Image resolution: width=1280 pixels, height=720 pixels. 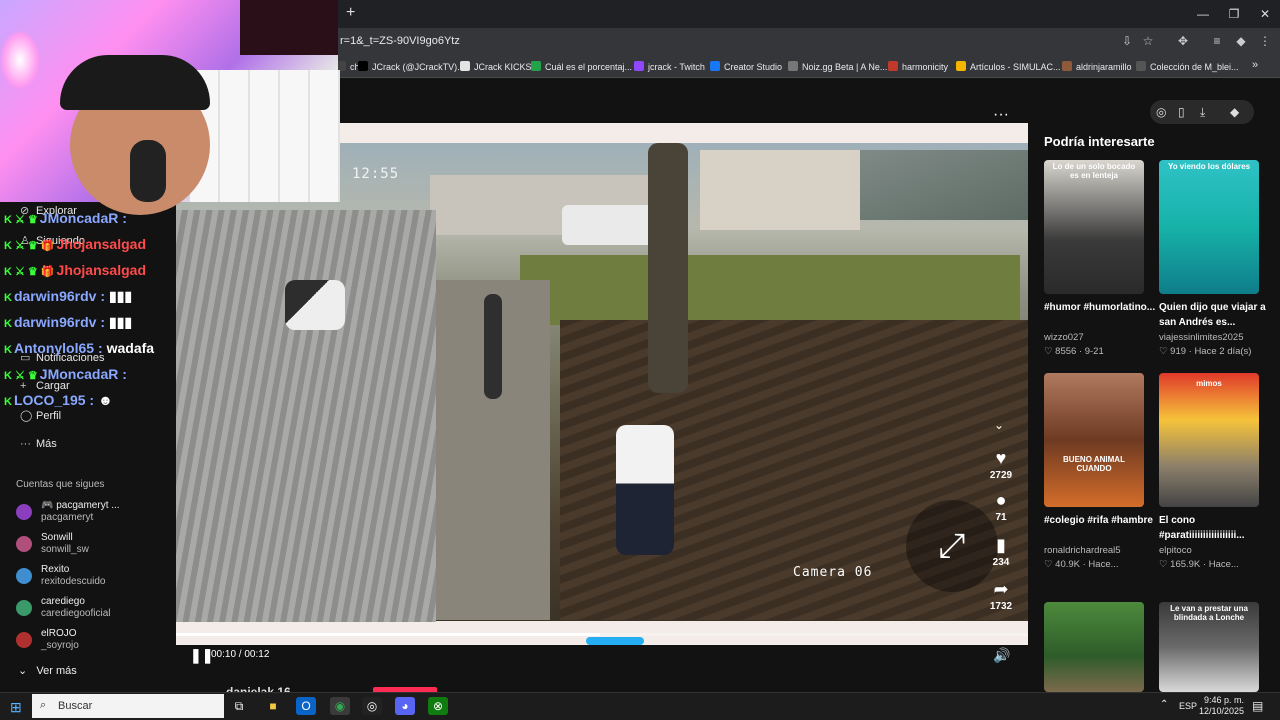 What do you see at coordinates (1209, 166) in the screenshot?
I see `thumbnail-text: Yo viendo los dólares` at bounding box center [1209, 166].